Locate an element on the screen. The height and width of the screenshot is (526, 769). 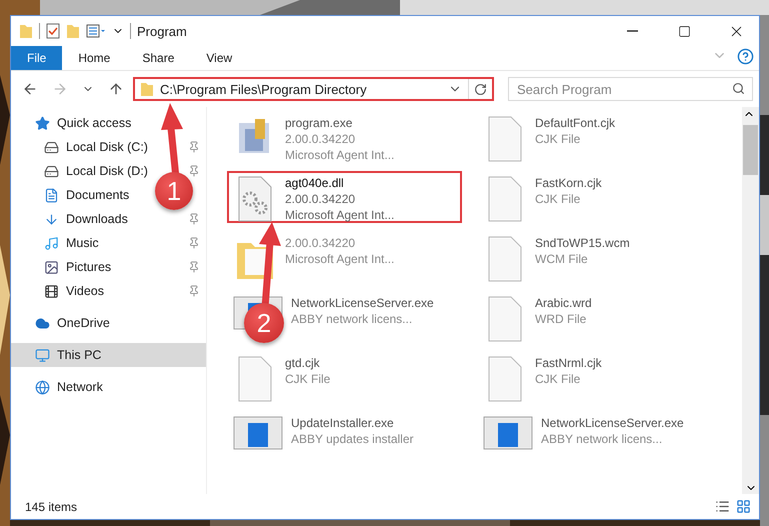
window-title: Program is located at coordinates (162, 31).